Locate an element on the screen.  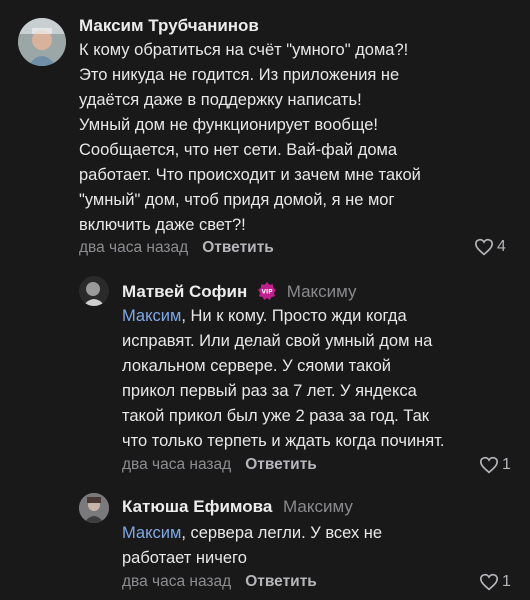
like-button: 4 is located at coordinates (490, 247).